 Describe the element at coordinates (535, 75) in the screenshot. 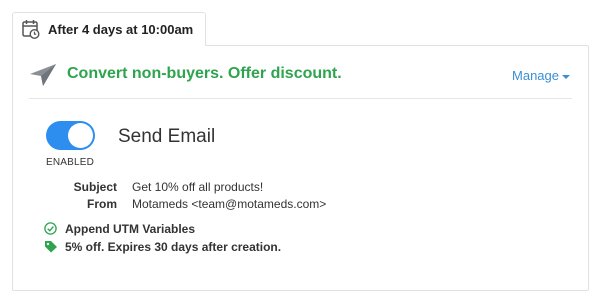

I see `manage-label: Manage` at that location.